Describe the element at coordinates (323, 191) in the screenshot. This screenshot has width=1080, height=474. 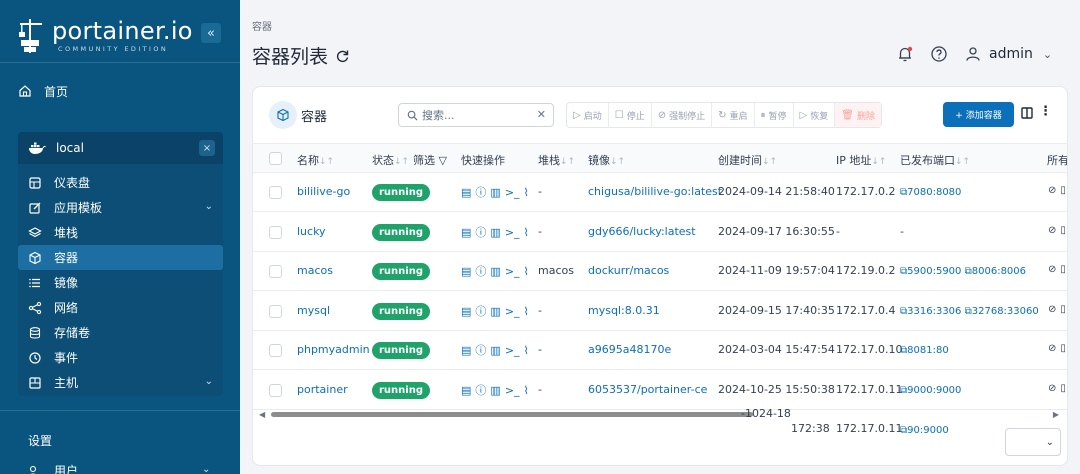
I see `container-name: bililive-go` at that location.